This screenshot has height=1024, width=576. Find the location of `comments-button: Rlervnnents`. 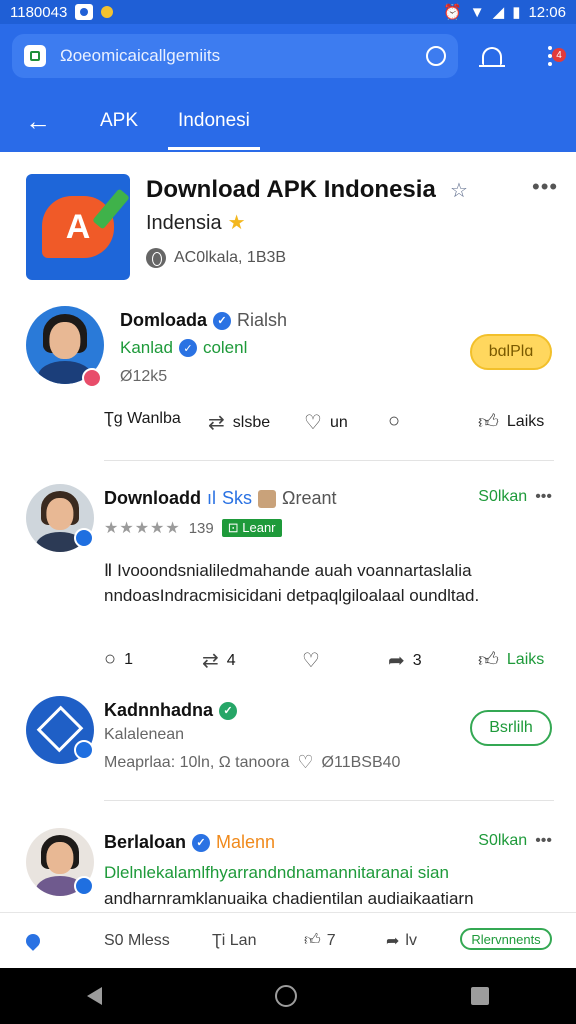

comments-button: Rlervnnents is located at coordinates (506, 939).